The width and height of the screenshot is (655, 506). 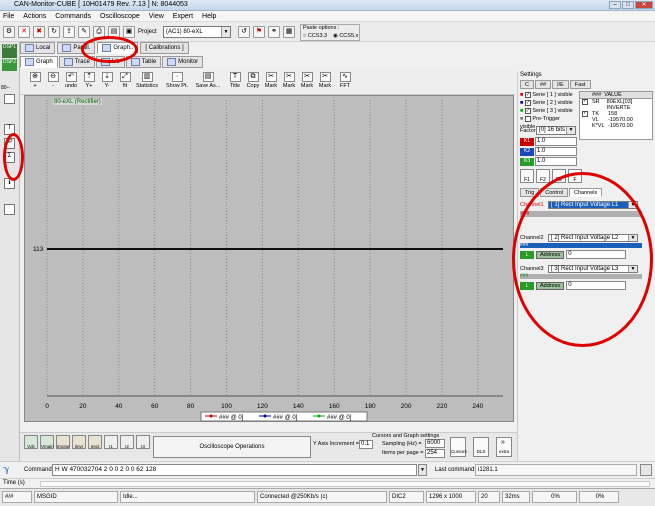 I want to click on command-input: H W 470032704 2 0 0 2 0 0 62 128, so click(x=234, y=470).